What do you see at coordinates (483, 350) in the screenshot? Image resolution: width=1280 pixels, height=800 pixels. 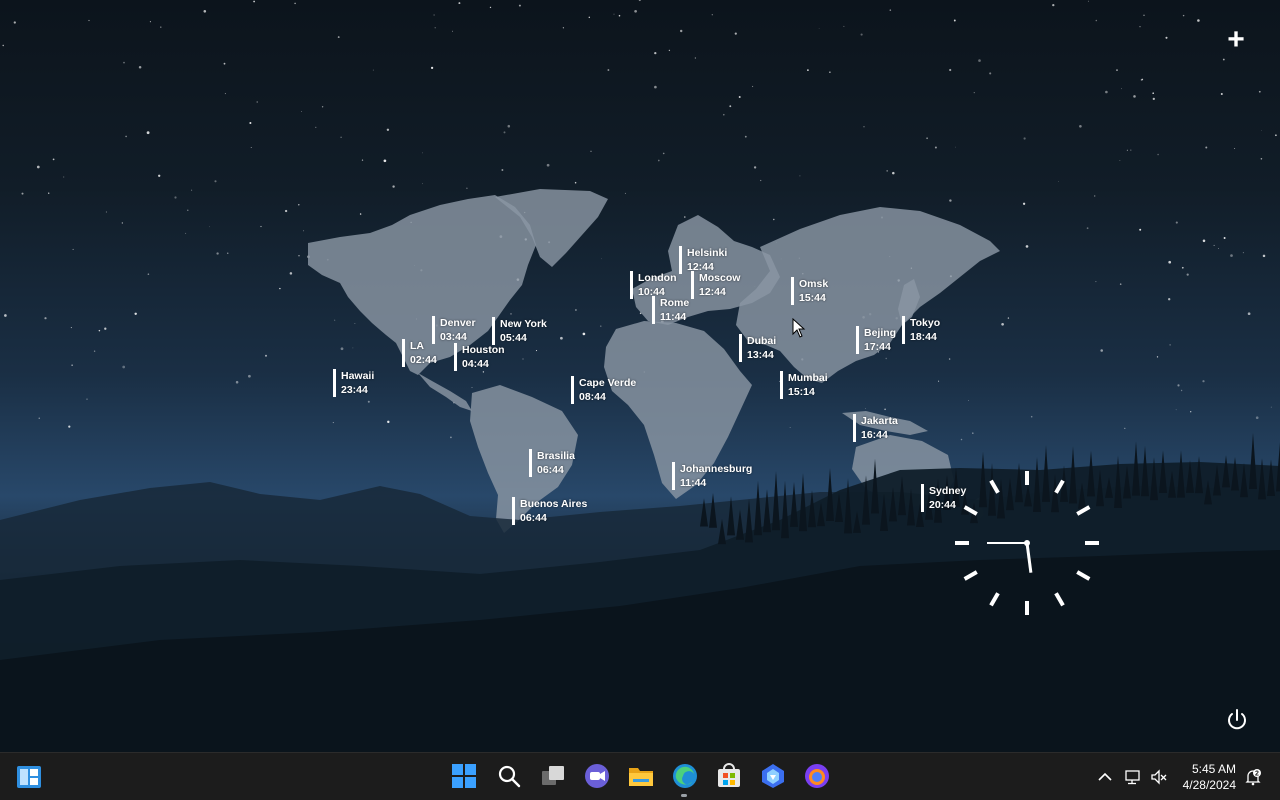 I see `city-name: Houston` at bounding box center [483, 350].